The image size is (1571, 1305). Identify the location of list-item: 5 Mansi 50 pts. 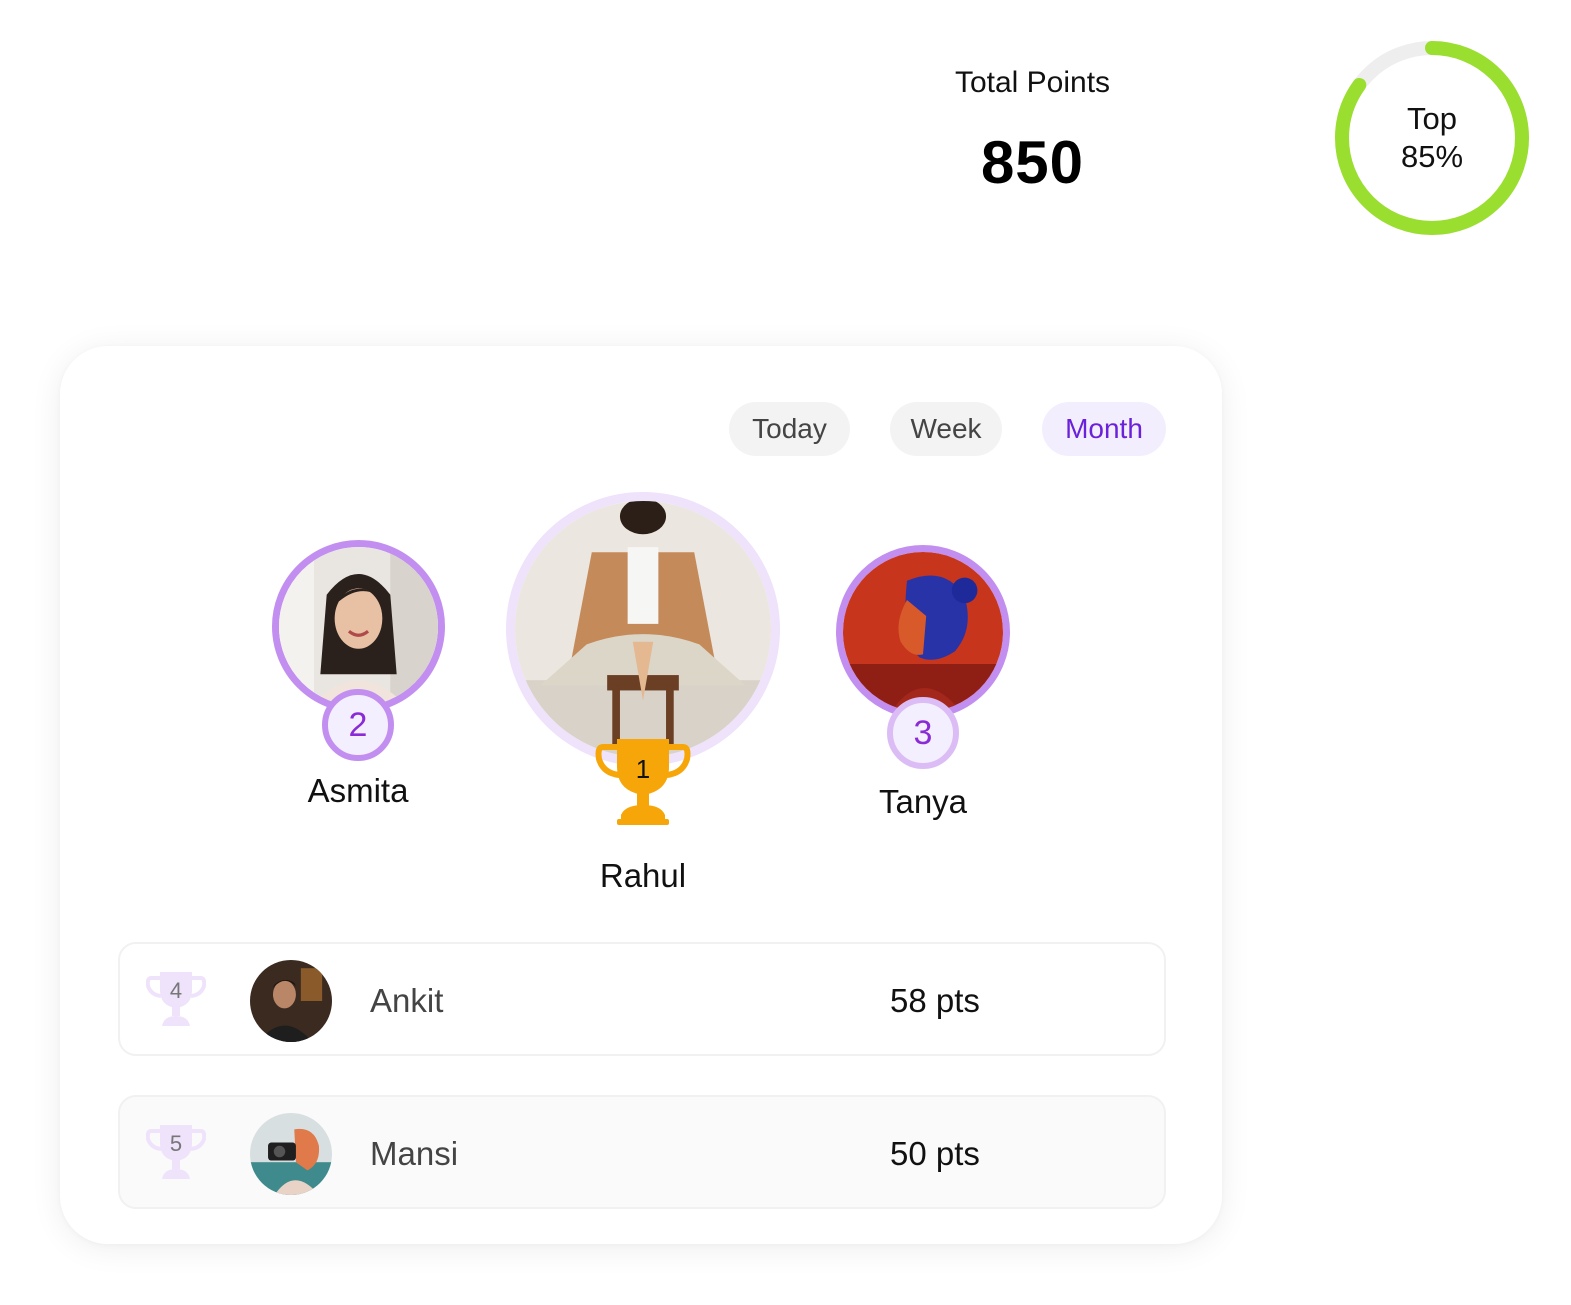
(642, 1152).